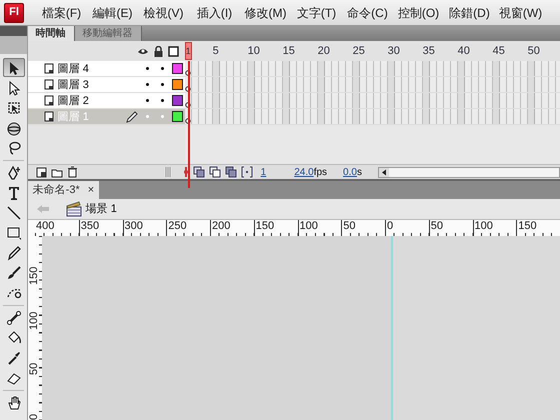 Image resolution: width=560 pixels, height=420 pixels. What do you see at coordinates (189, 124) in the screenshot?
I see `playhead` at bounding box center [189, 124].